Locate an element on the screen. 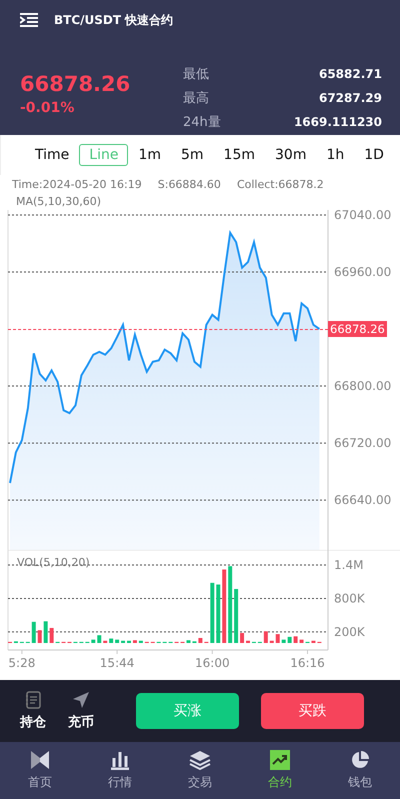  interval-tab: 1h is located at coordinates (335, 155).